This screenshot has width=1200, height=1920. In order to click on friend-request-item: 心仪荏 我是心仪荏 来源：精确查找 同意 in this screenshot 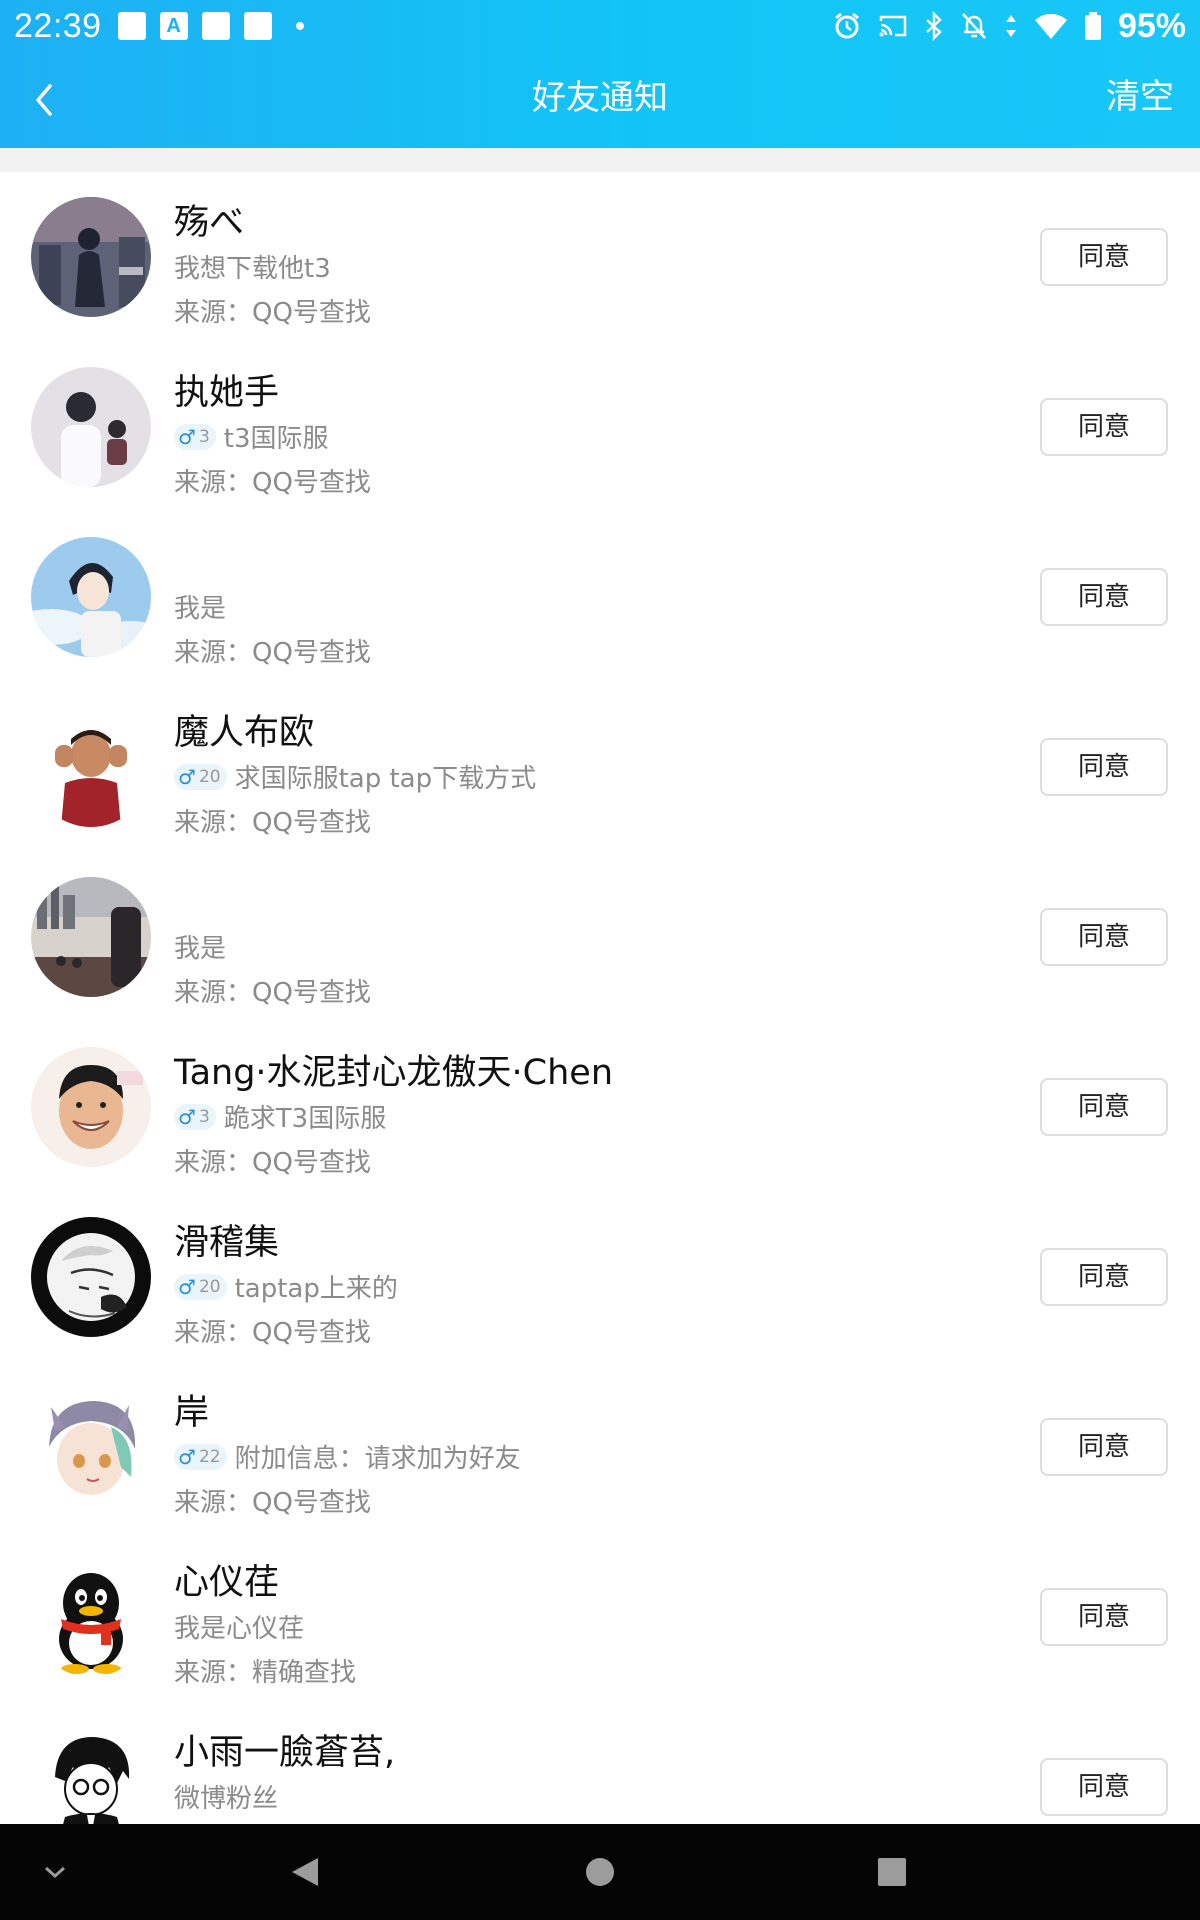, I will do `click(600, 1617)`.